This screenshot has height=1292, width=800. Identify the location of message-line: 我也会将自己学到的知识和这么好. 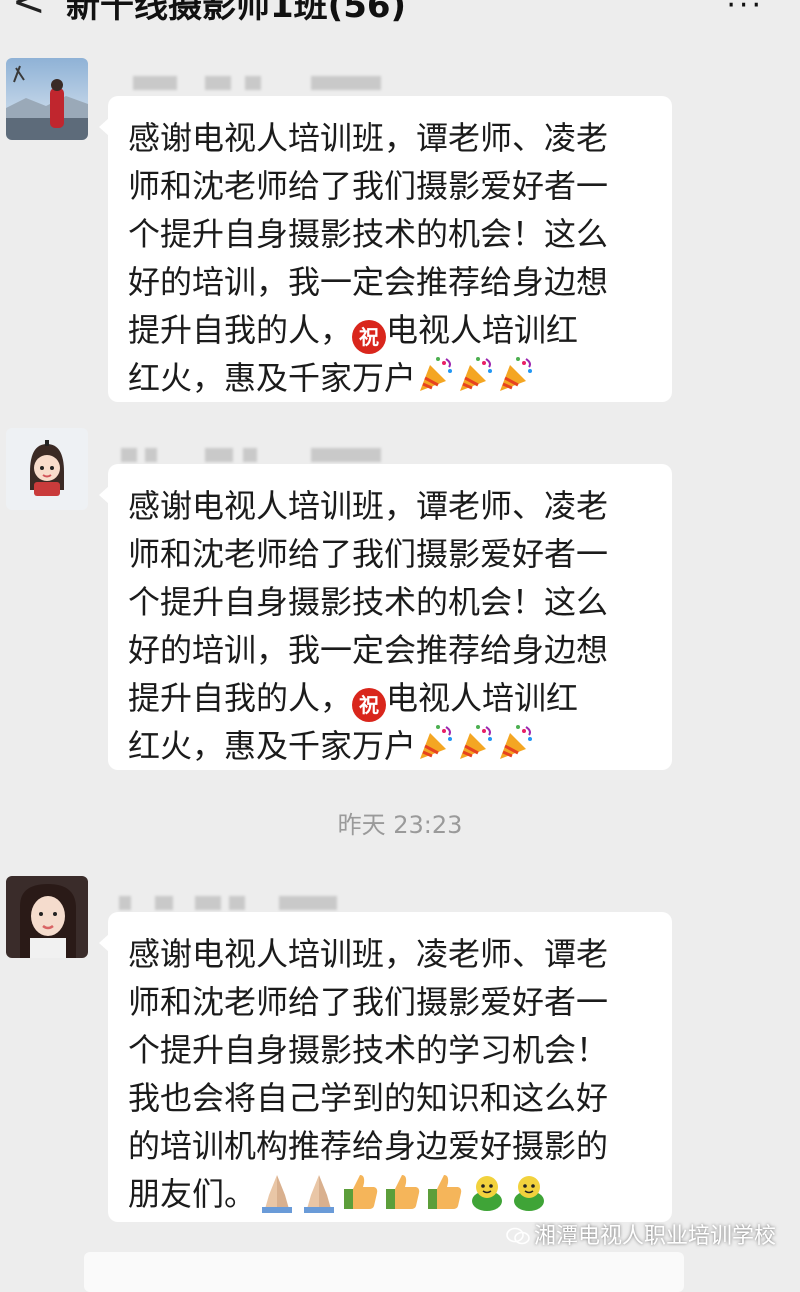
(368, 1098).